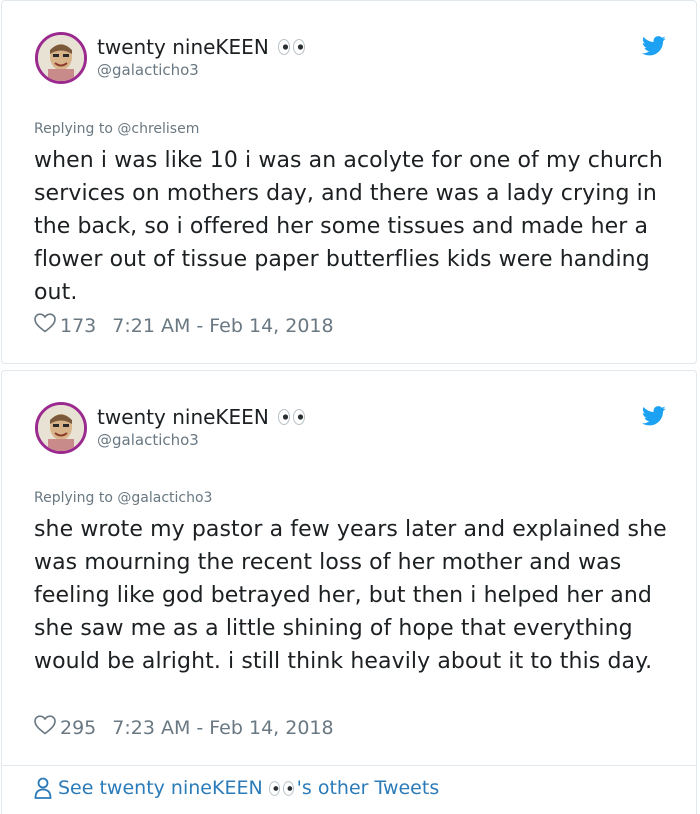 The width and height of the screenshot is (700, 814). I want to click on reply-target-link: @galacticho3, so click(164, 498).